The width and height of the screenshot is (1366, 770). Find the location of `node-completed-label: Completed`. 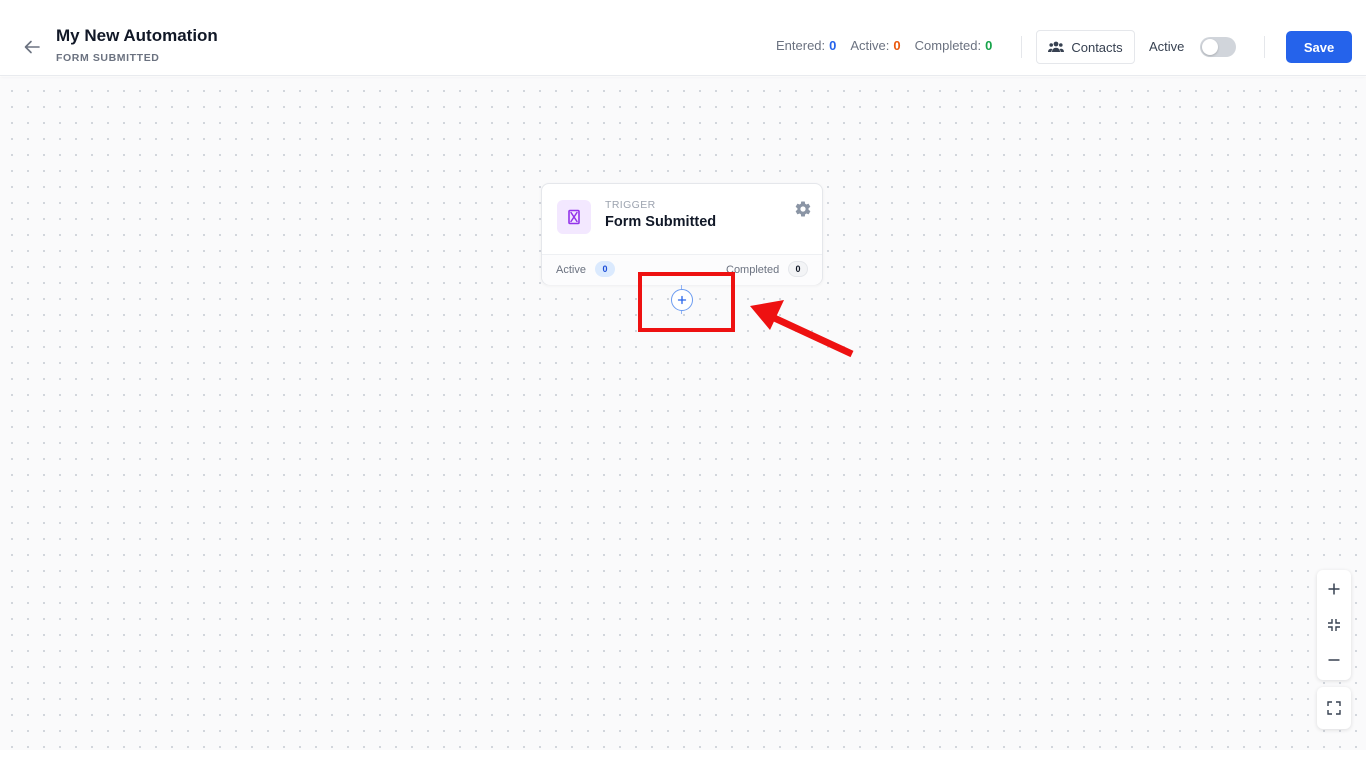

node-completed-label: Completed is located at coordinates (753, 270).